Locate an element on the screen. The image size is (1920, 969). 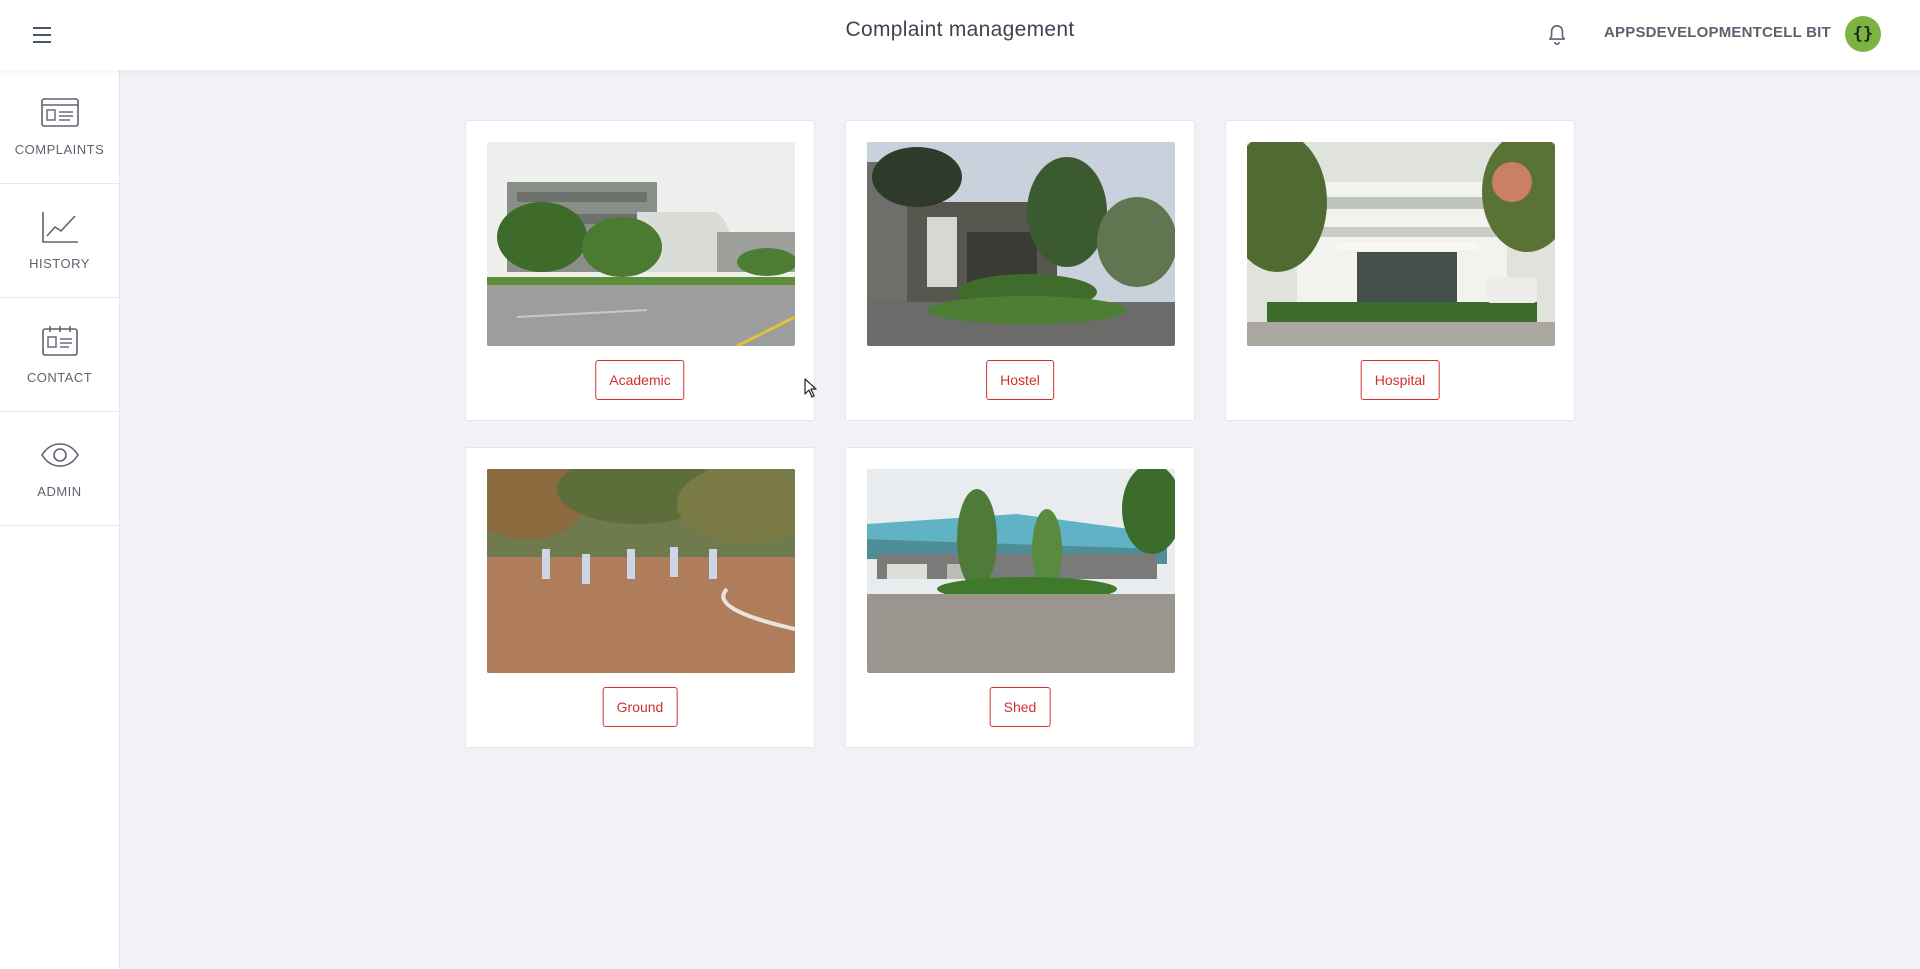
sidebar-item-label: CONTACT is located at coordinates (59, 377).